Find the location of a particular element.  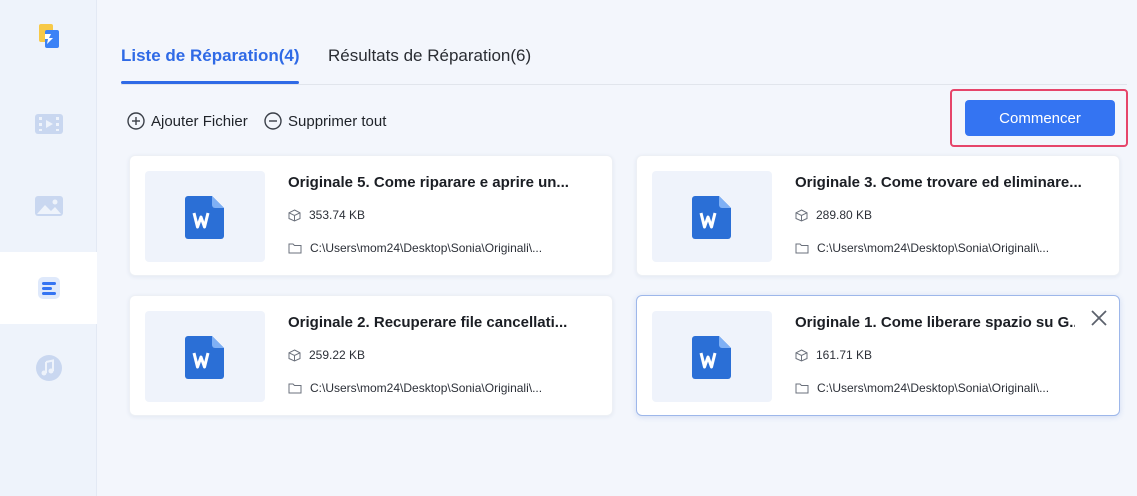

video-icon is located at coordinates (48, 124).